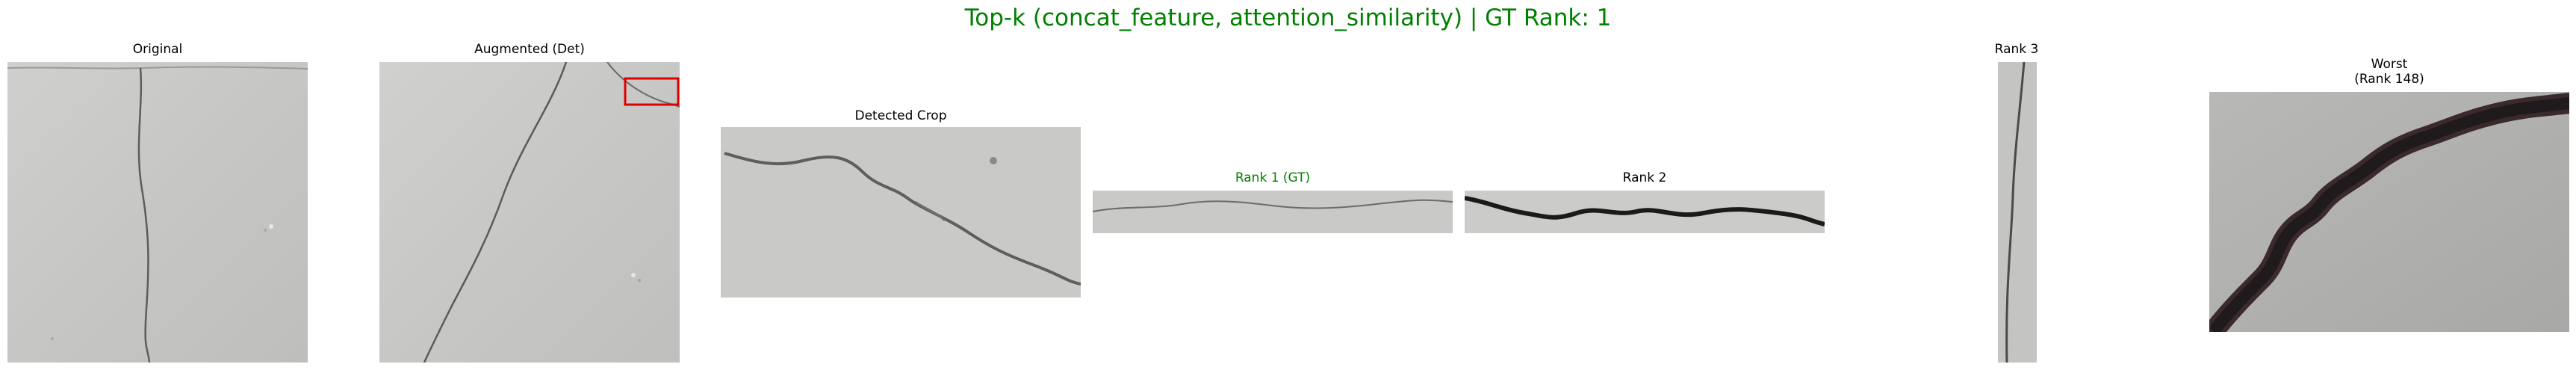 This screenshot has width=2576, height=370. Describe the element at coordinates (529, 213) in the screenshot. I see `augmented-image` at that location.